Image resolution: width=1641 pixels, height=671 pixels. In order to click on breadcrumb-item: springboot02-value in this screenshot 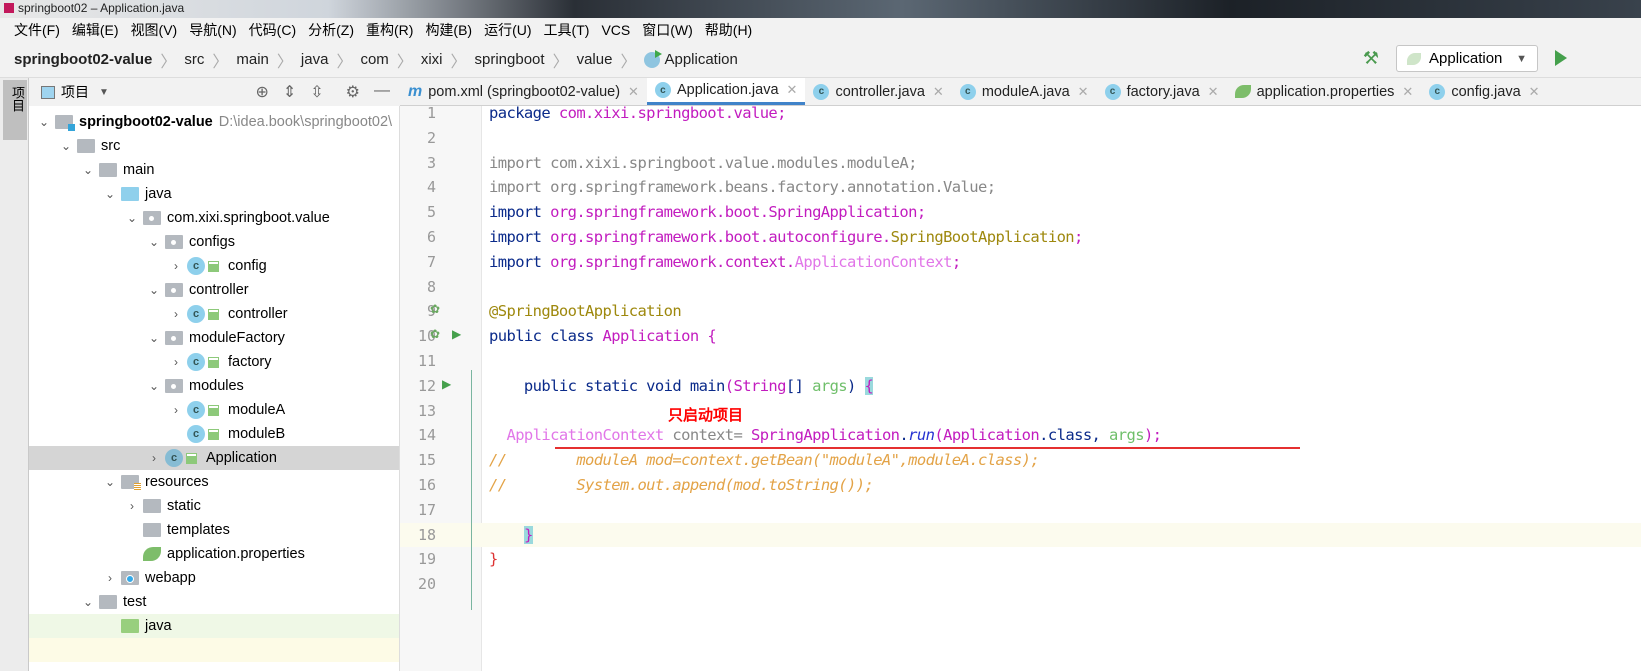, I will do `click(83, 59)`.